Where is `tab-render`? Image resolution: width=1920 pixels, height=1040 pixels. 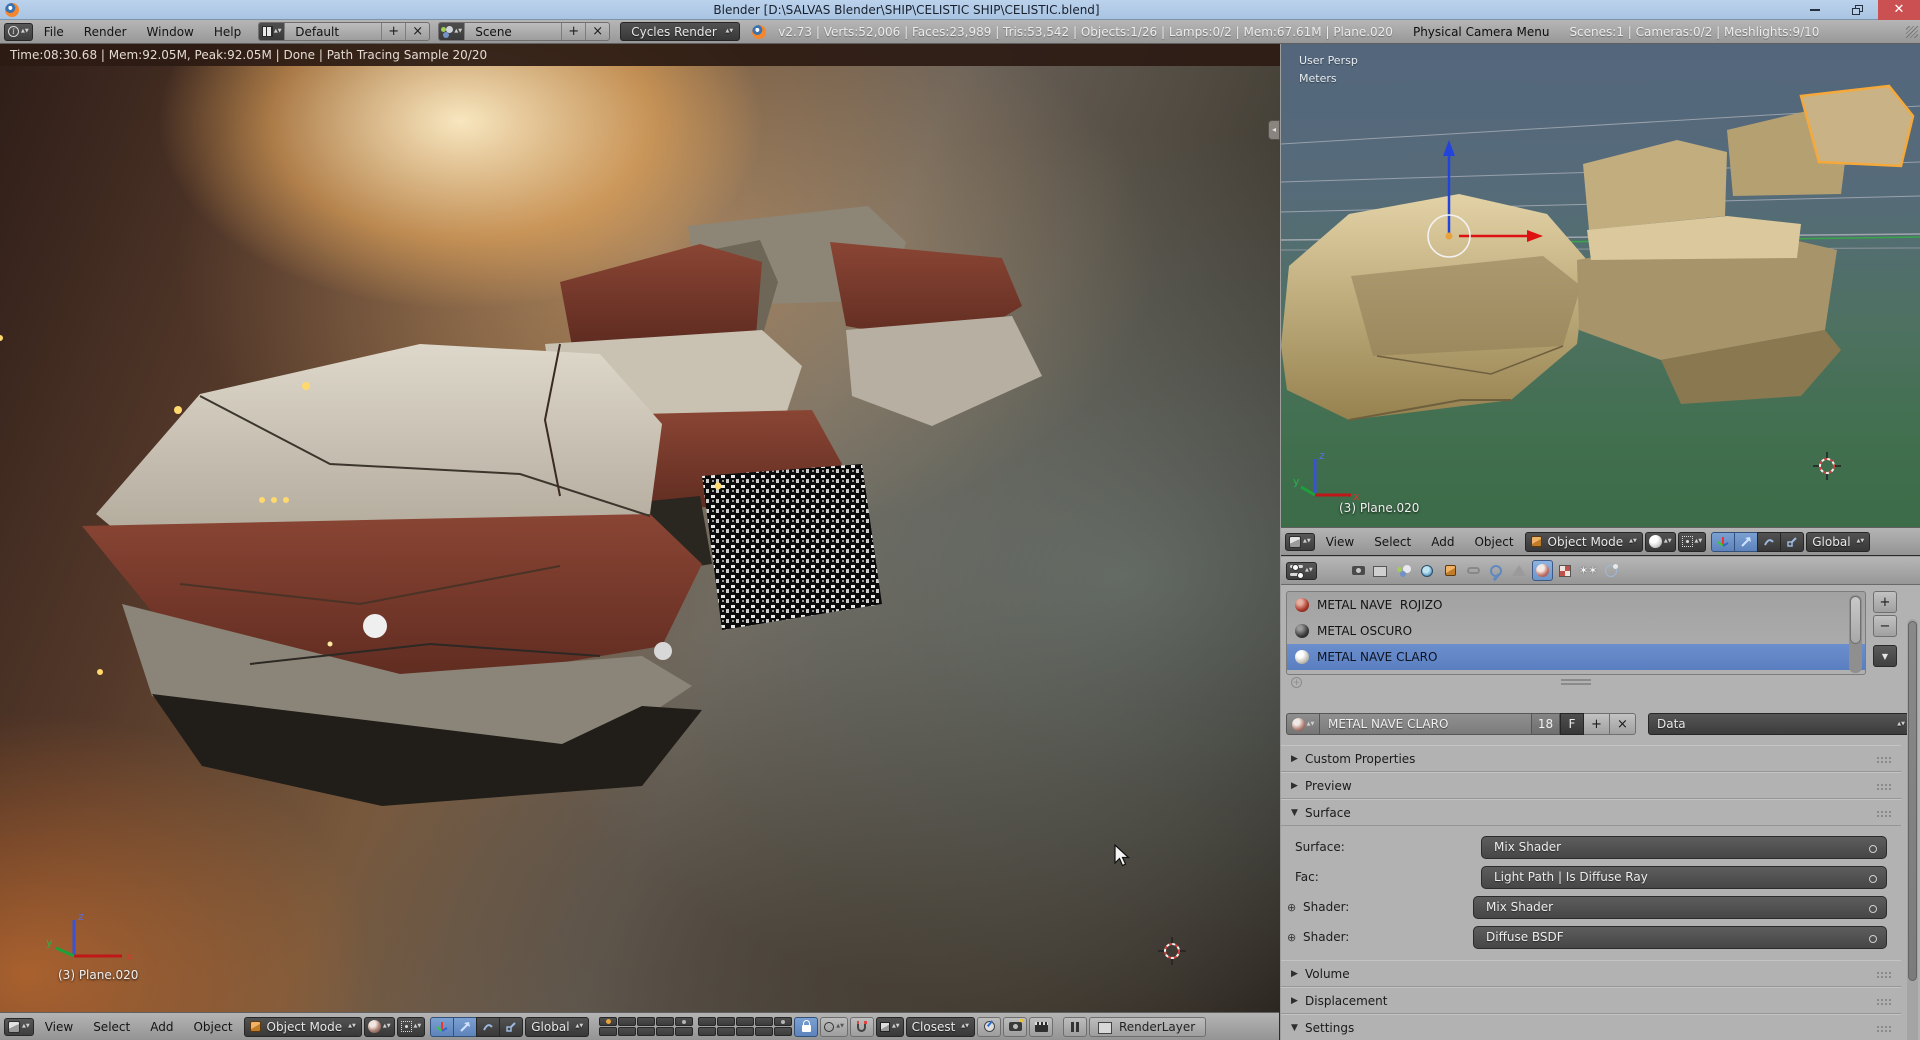 tab-render is located at coordinates (1358, 570).